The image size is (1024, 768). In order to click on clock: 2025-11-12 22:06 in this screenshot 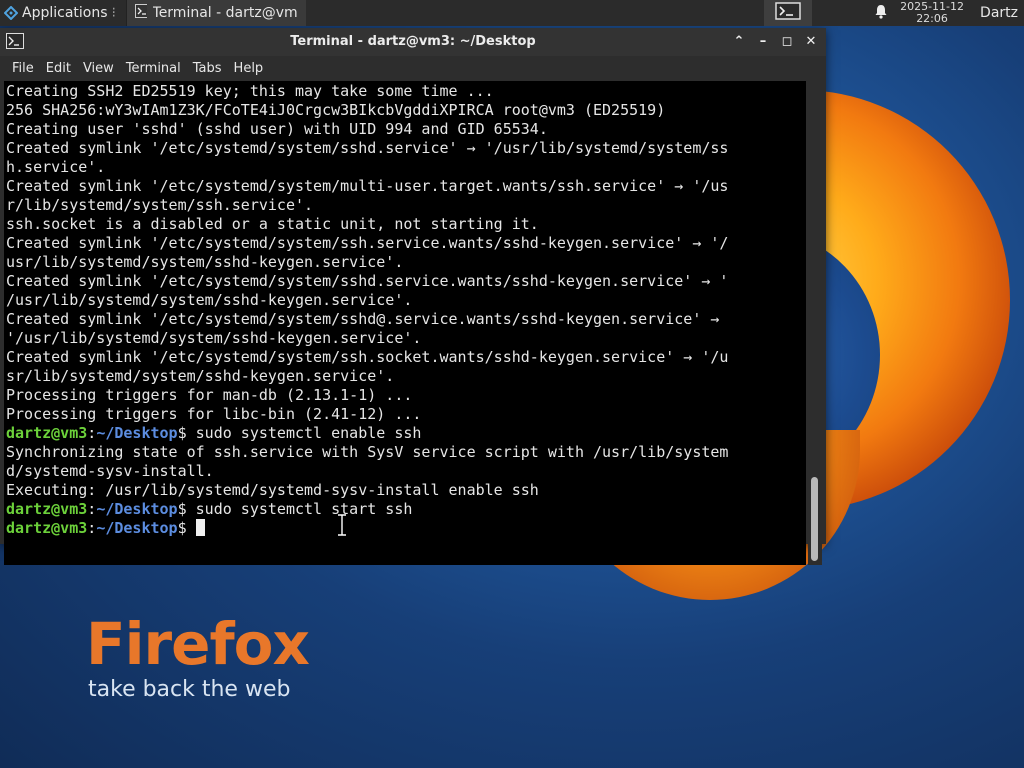, I will do `click(932, 13)`.